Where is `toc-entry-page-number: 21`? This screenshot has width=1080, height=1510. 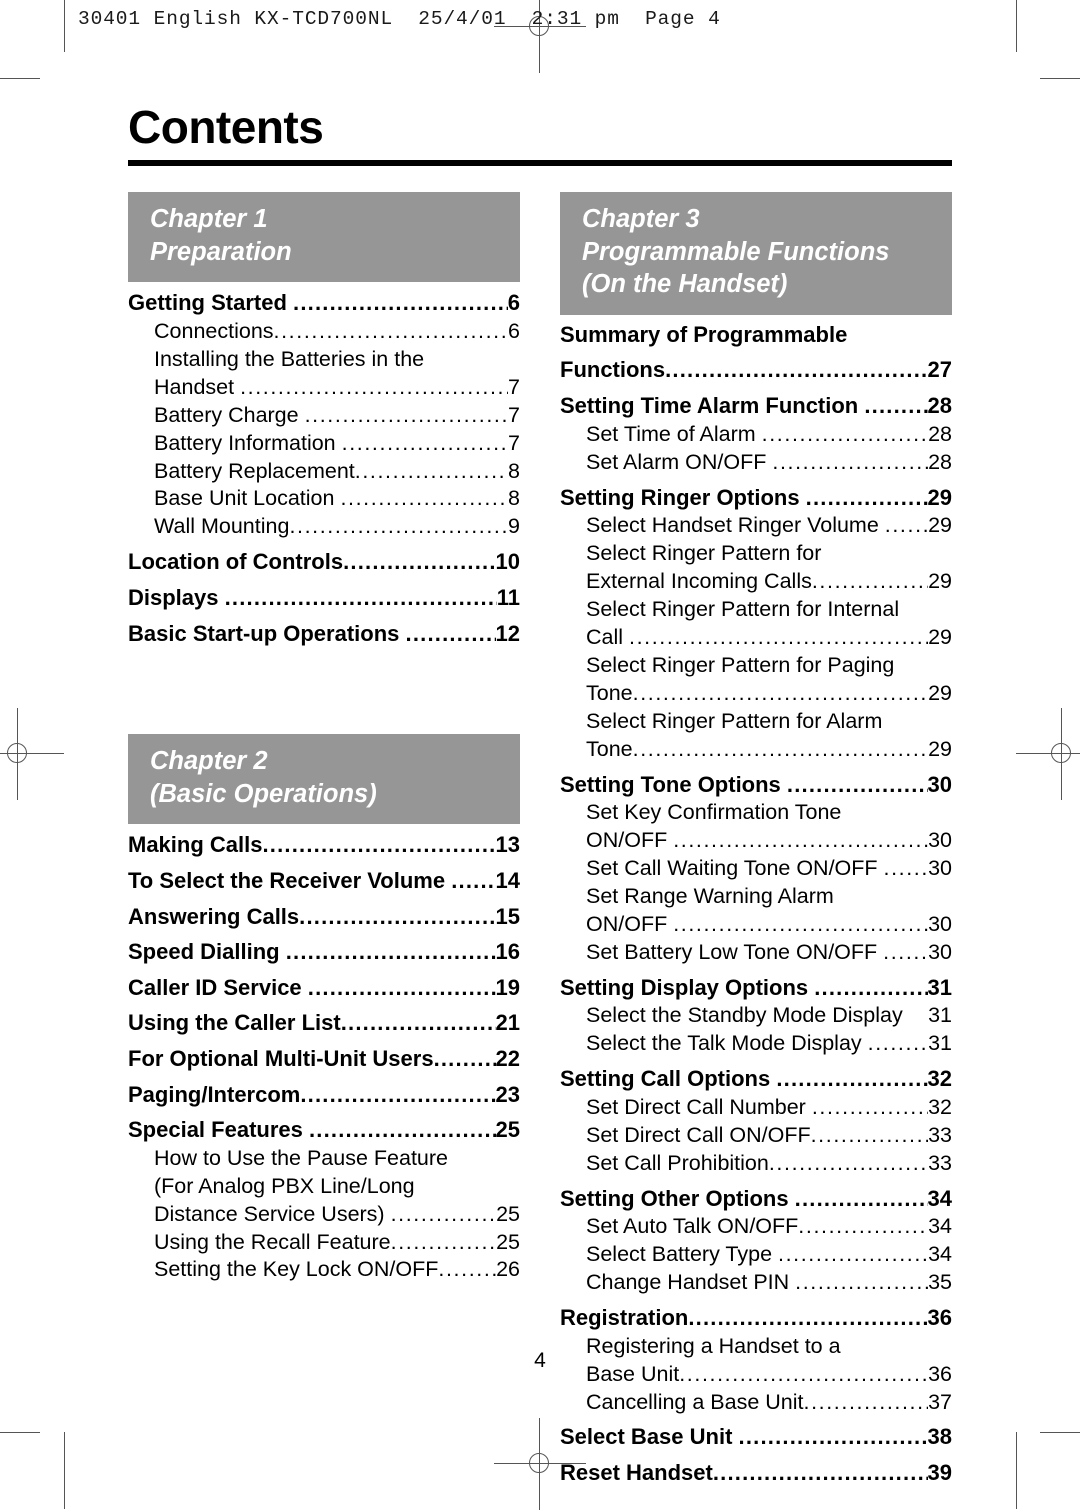 toc-entry-page-number: 21 is located at coordinates (507, 1023).